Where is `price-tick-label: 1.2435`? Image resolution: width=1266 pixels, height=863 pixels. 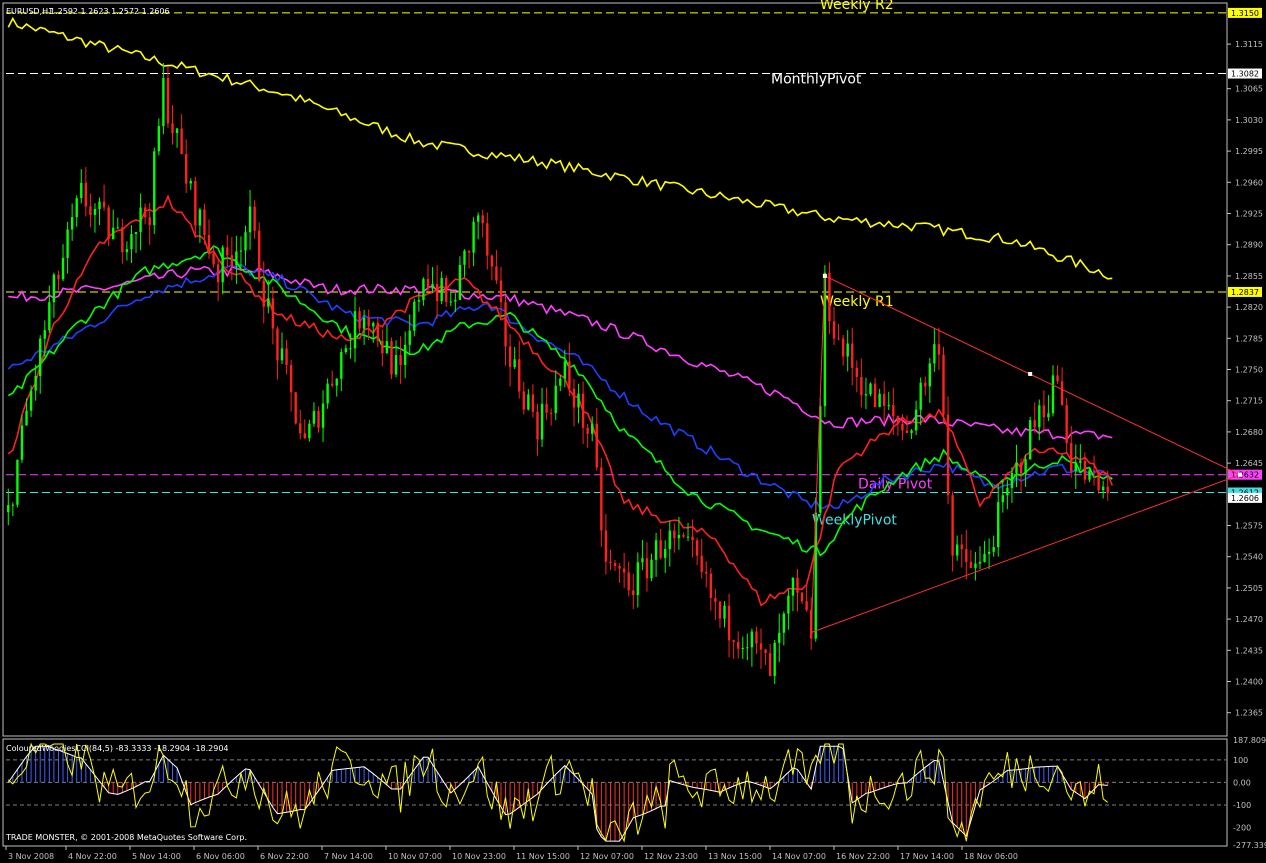
price-tick-label: 1.2435 is located at coordinates (1249, 650).